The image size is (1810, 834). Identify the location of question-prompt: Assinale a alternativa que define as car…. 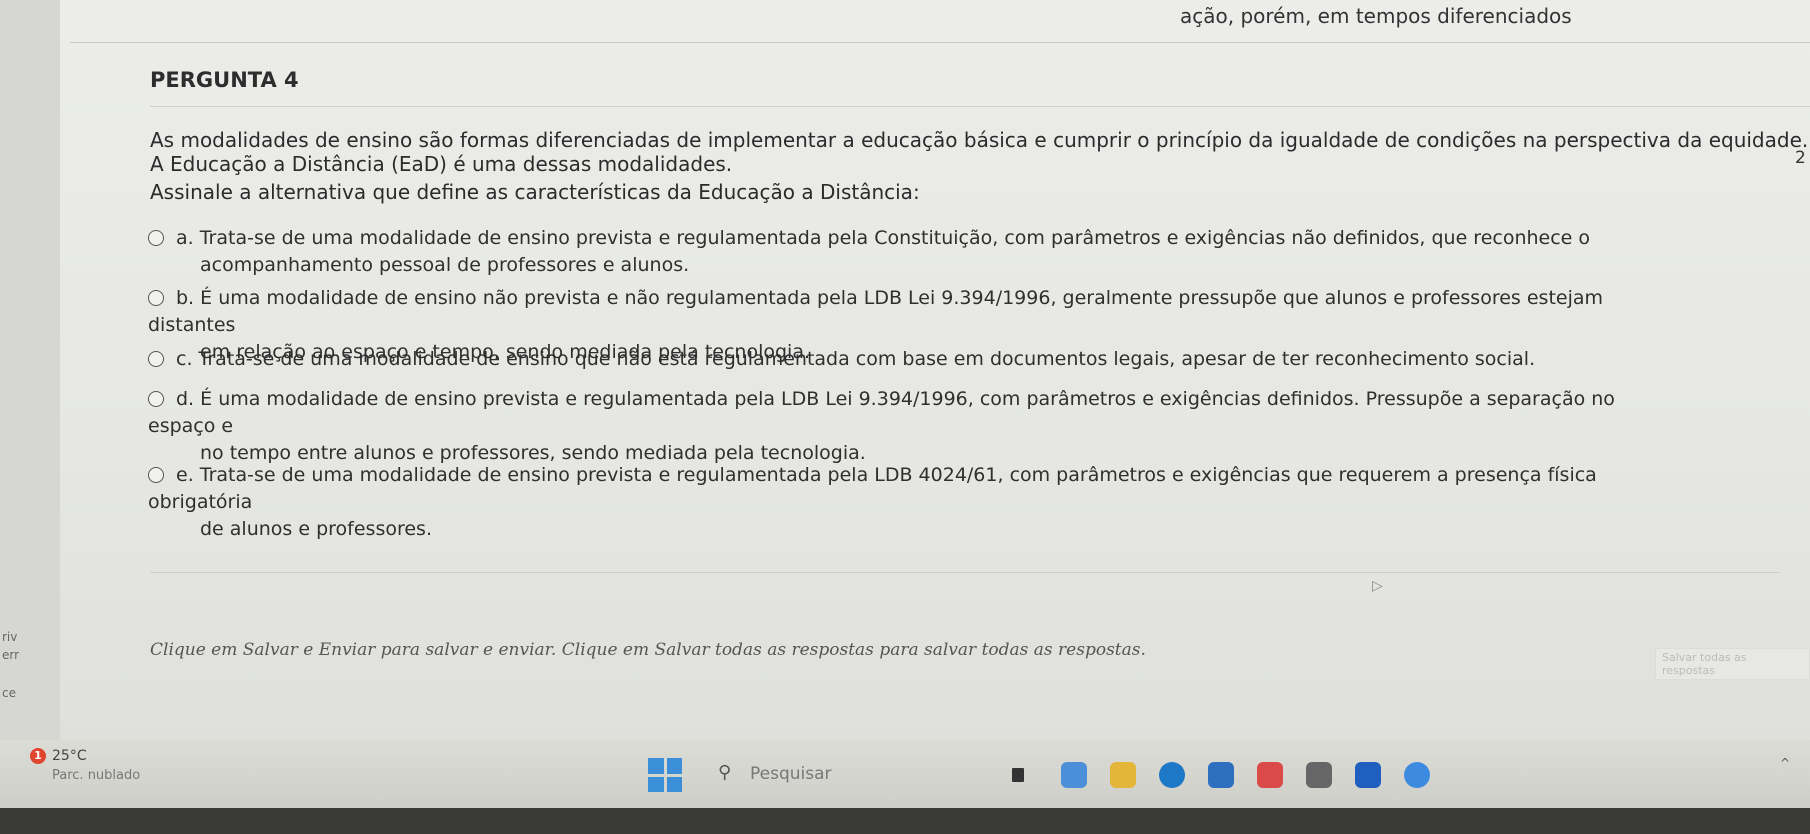
(535, 192).